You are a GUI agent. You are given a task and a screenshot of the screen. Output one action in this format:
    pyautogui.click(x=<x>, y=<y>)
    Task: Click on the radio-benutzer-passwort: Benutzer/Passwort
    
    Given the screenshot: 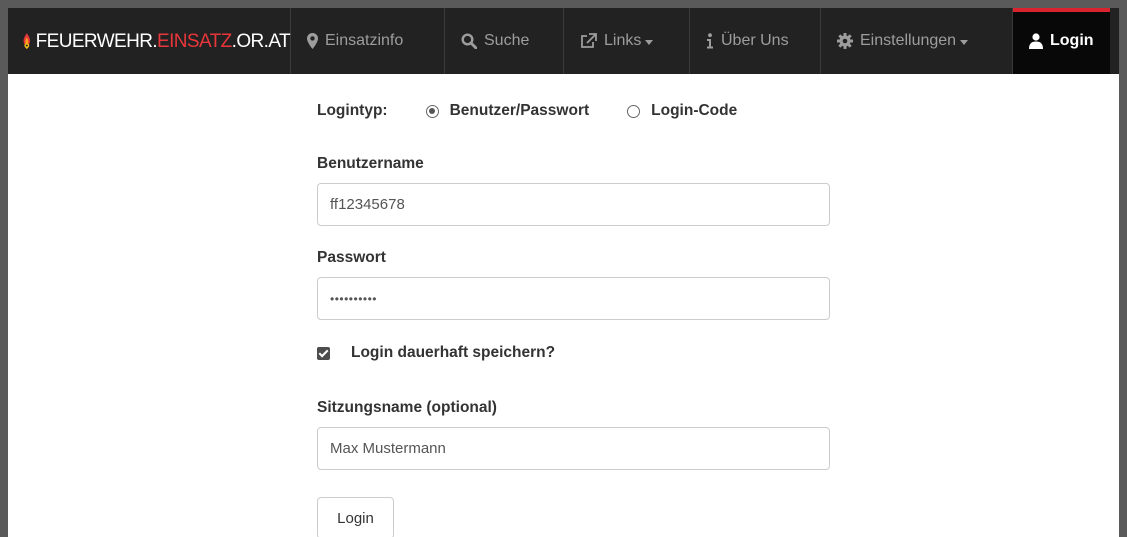 What is the action you would take?
    pyautogui.click(x=507, y=111)
    